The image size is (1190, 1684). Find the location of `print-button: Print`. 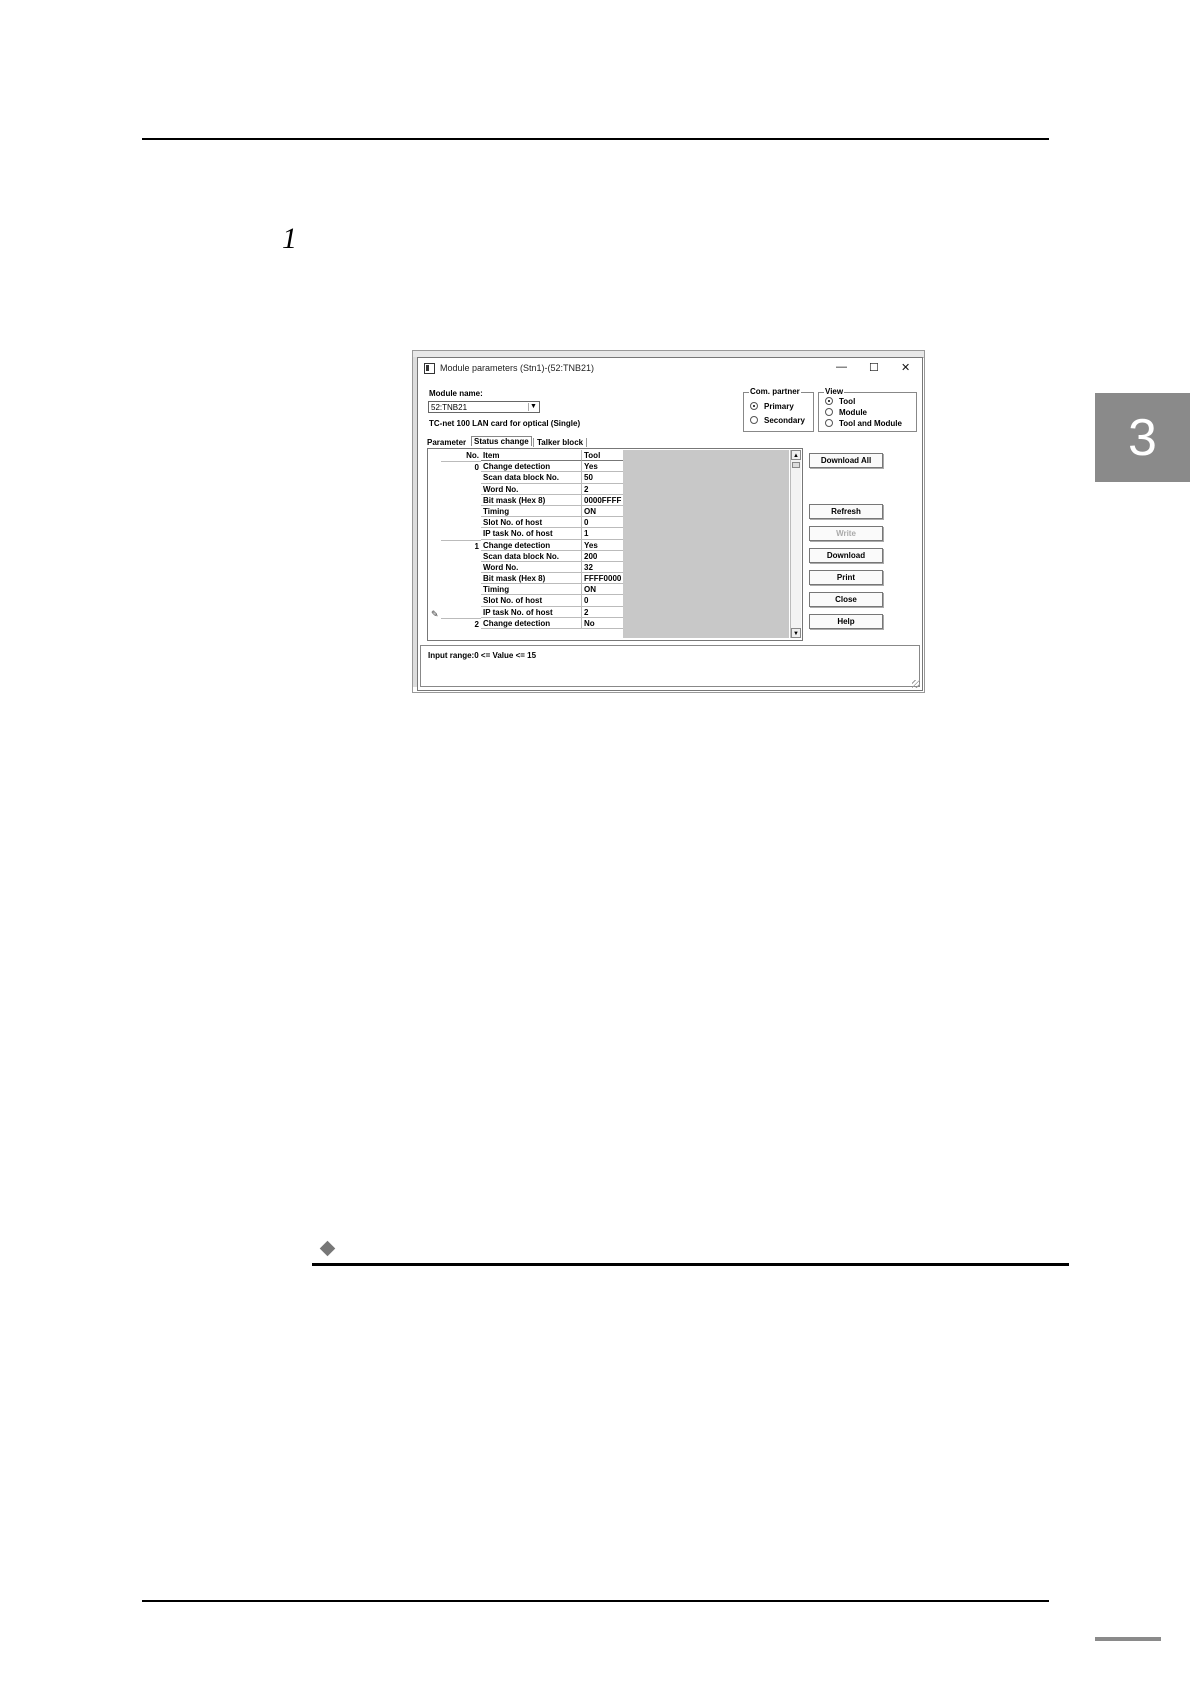

print-button: Print is located at coordinates (846, 577).